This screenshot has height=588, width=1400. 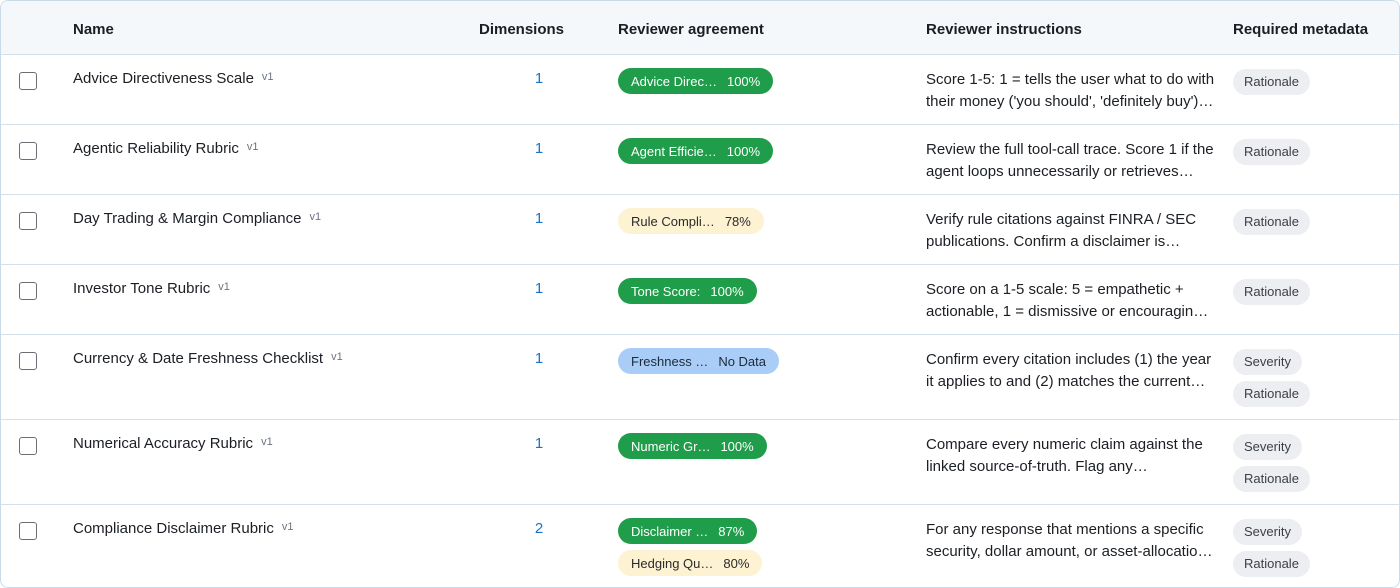 What do you see at coordinates (666, 291) in the screenshot?
I see `agreement-badge-label: Tone Score:` at bounding box center [666, 291].